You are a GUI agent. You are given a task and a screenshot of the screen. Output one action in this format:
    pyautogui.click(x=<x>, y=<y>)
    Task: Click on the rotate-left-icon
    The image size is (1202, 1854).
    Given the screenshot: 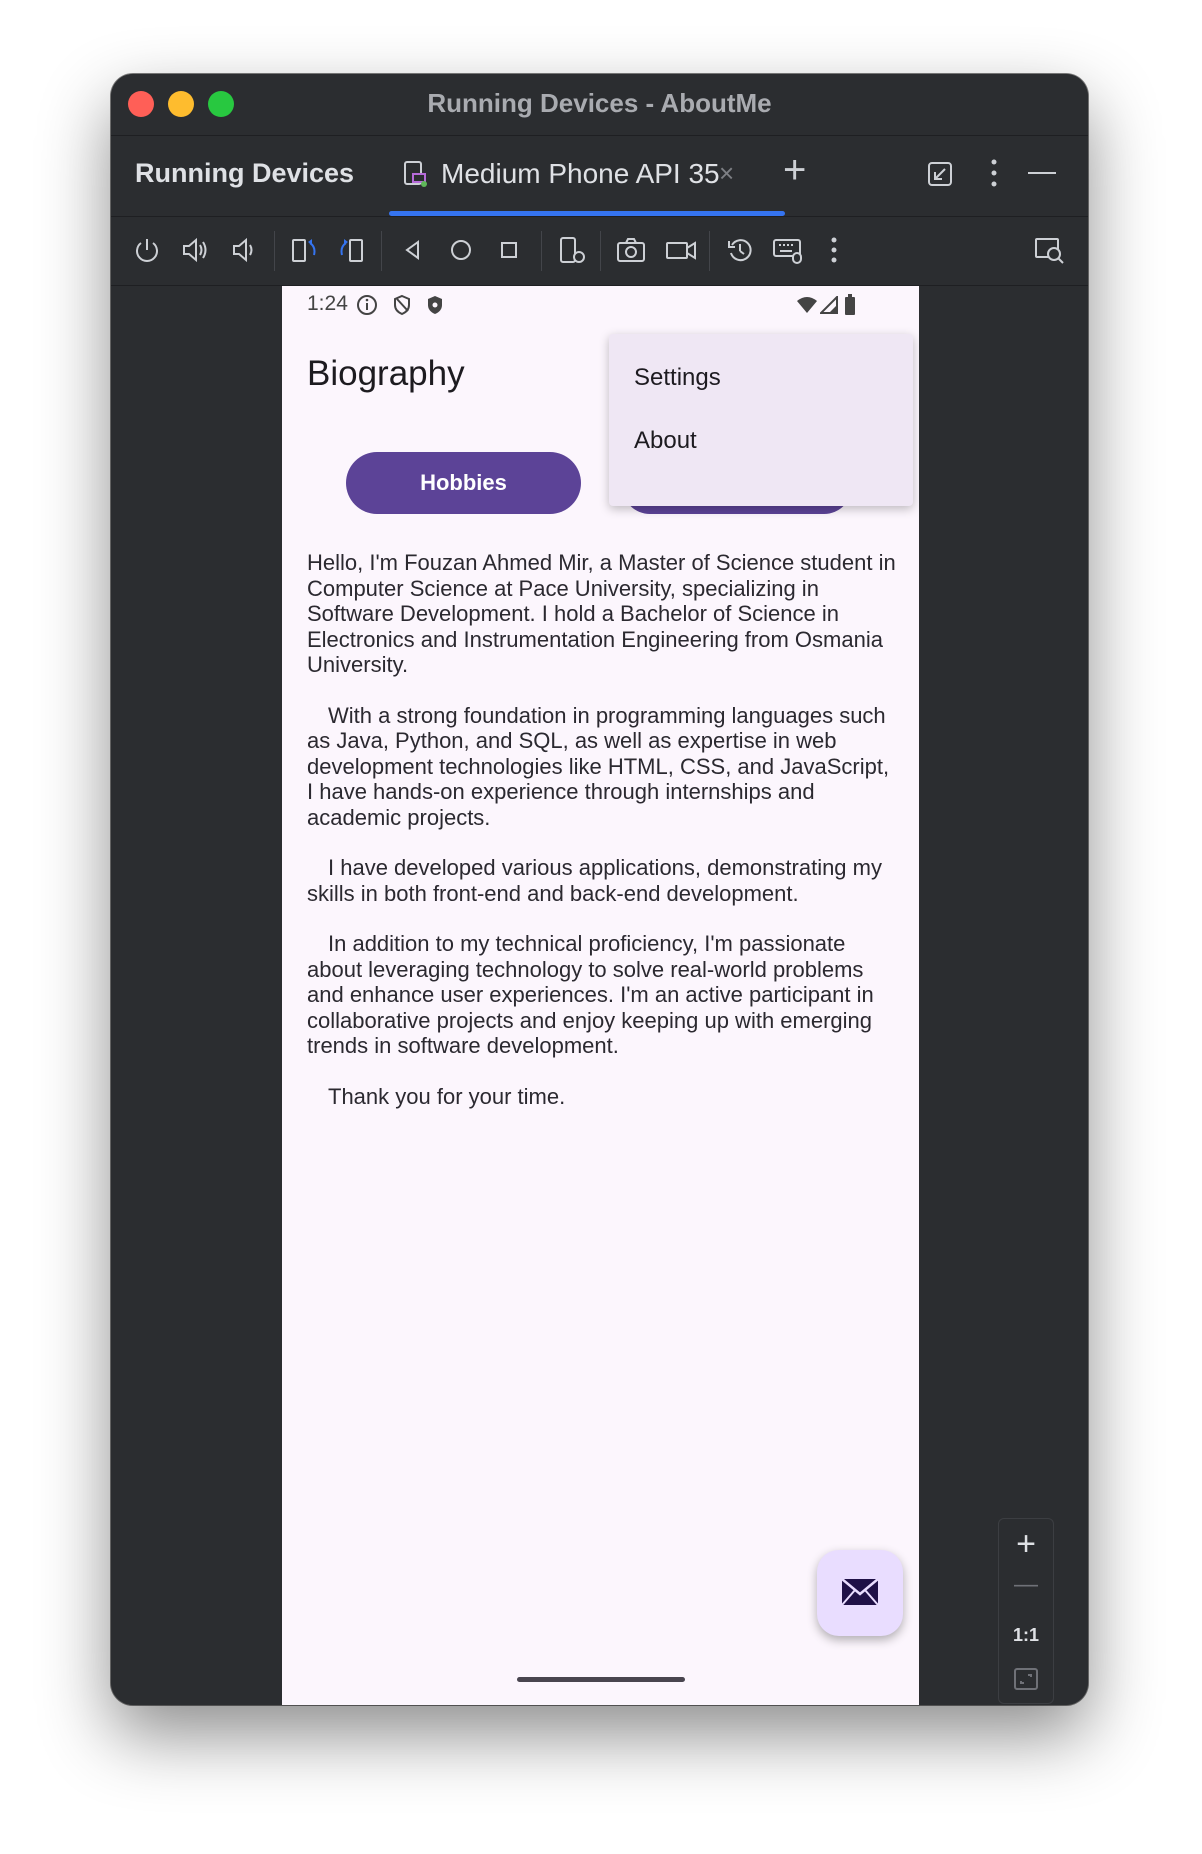 What is the action you would take?
    pyautogui.click(x=305, y=250)
    